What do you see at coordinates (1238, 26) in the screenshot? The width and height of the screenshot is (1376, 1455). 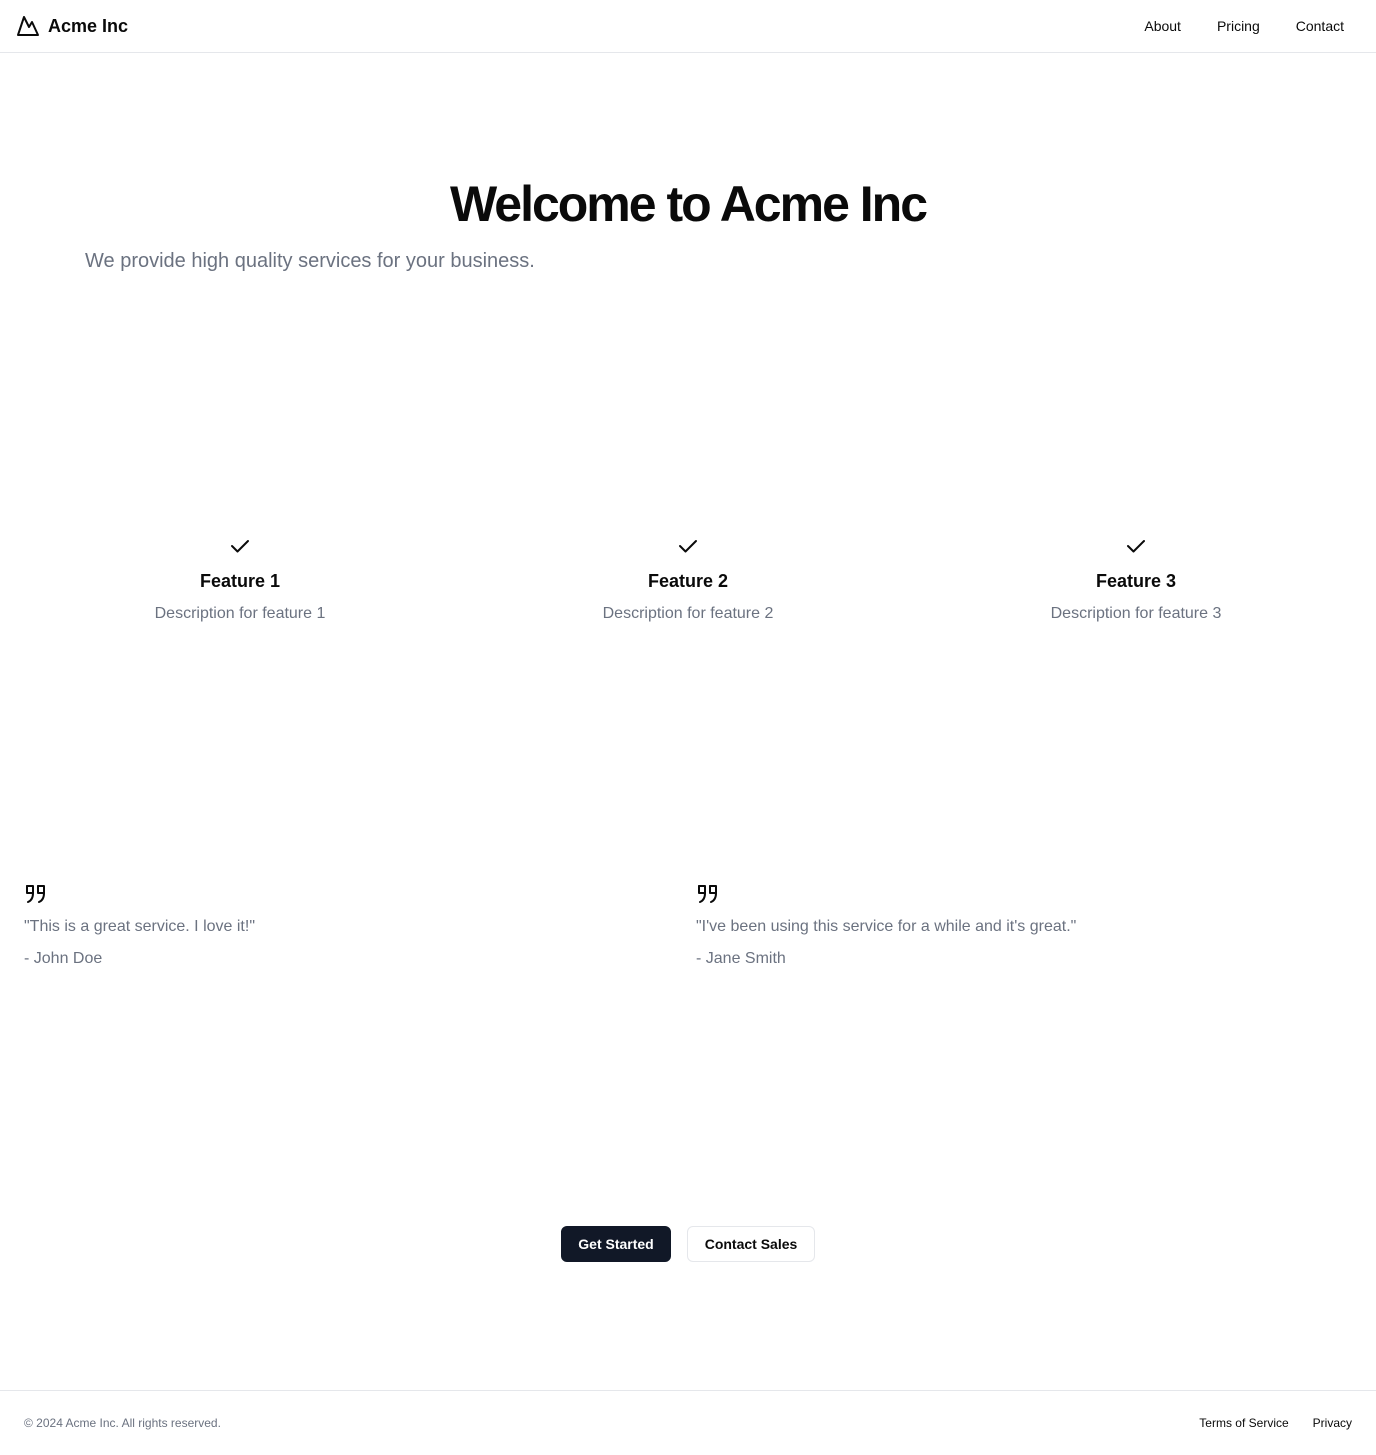 I see `nav-pricing-link: Pricing` at bounding box center [1238, 26].